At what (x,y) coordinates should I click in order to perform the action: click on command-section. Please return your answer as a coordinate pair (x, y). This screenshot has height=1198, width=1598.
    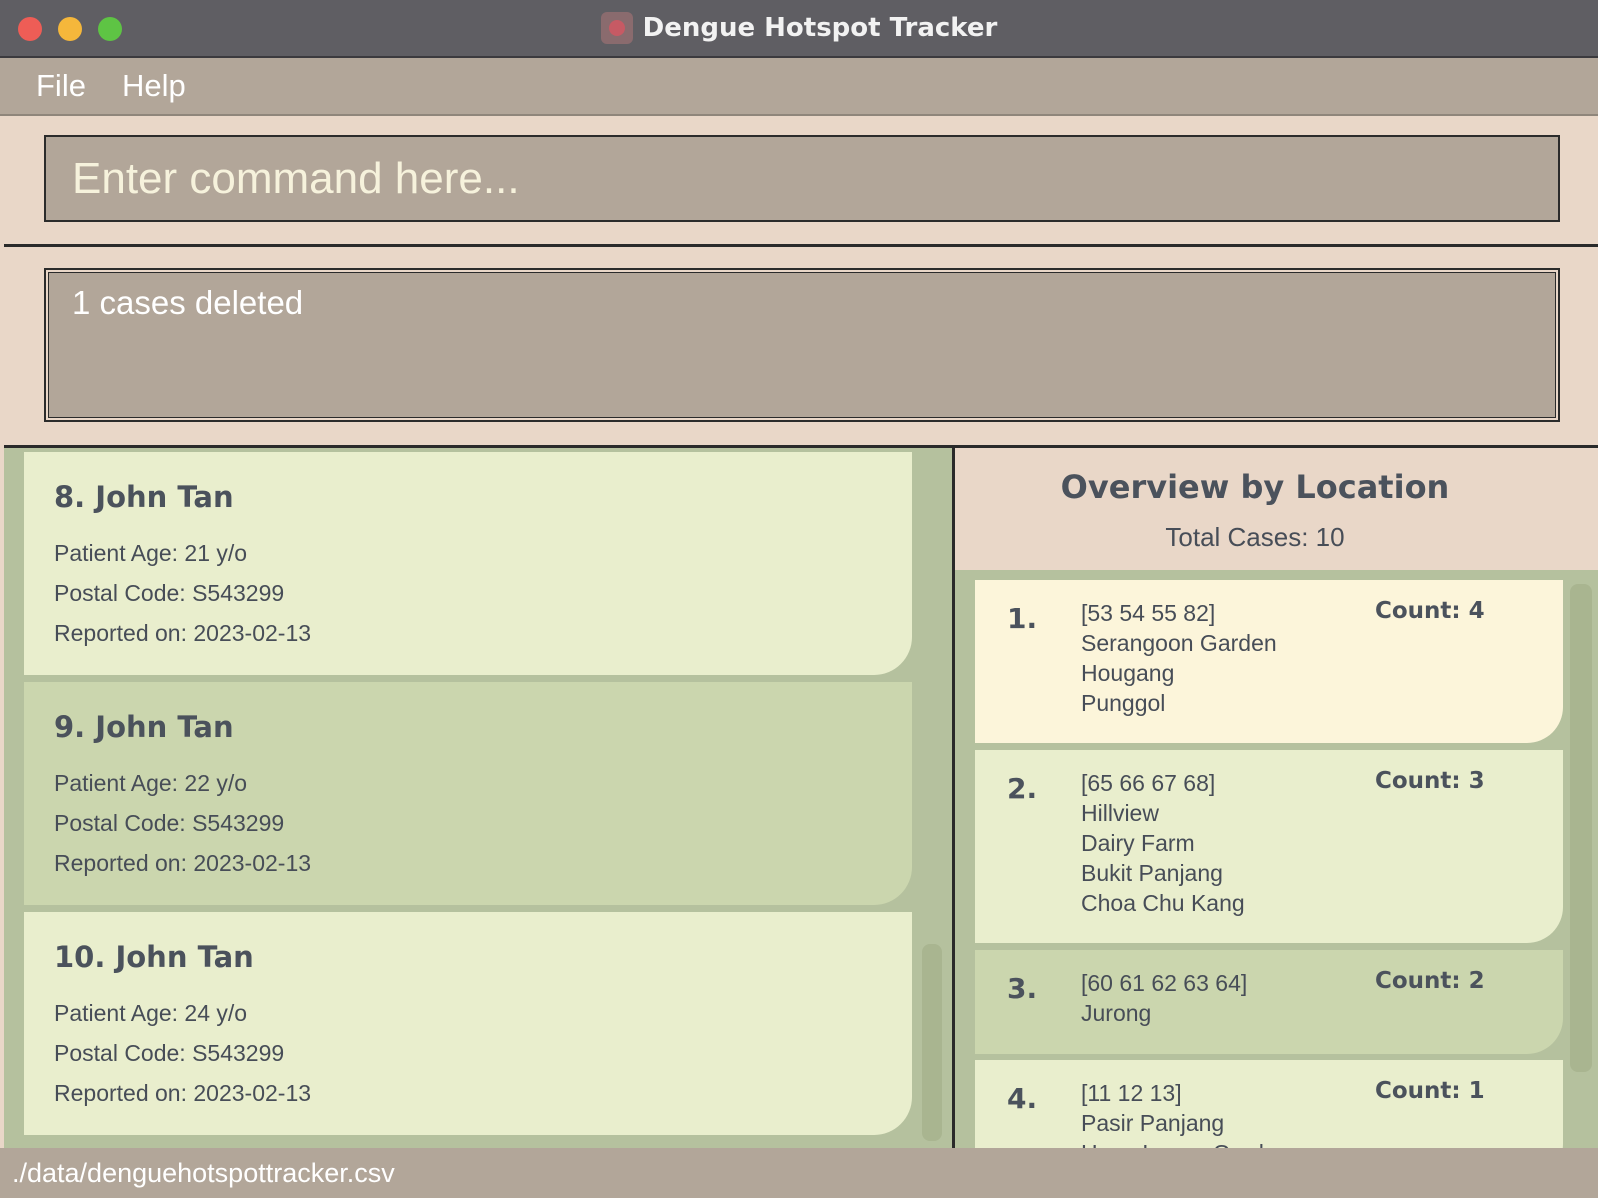
    Looking at the image, I should click on (801, 181).